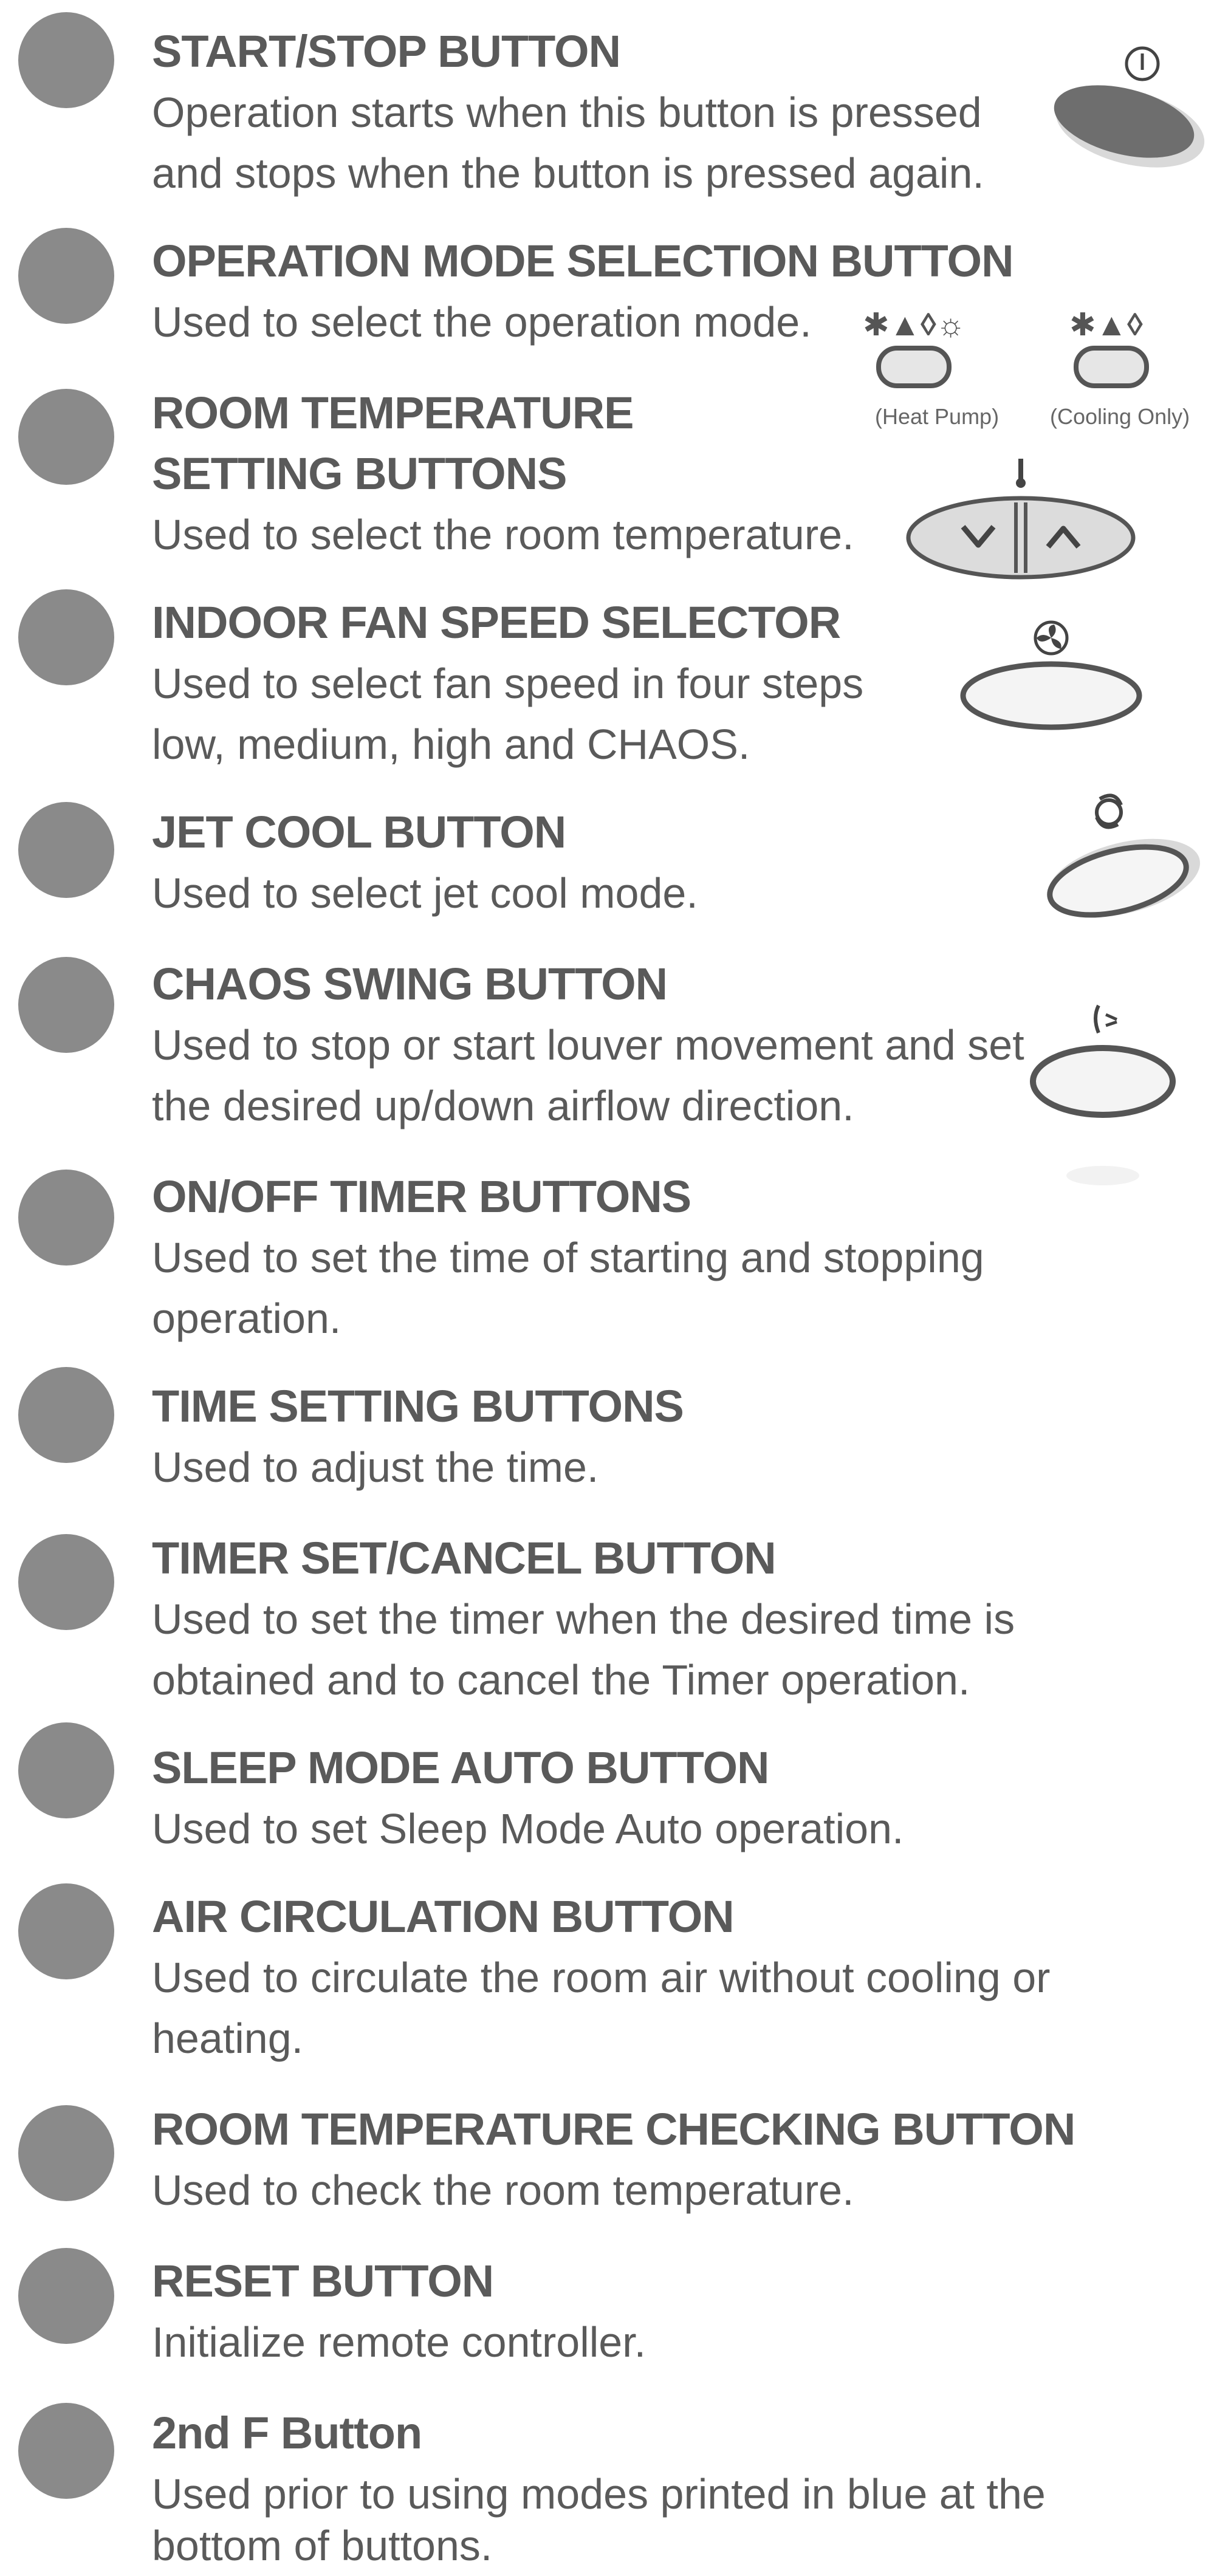  What do you see at coordinates (1120, 416) in the screenshot?
I see `cooling-only-caption: (Cooling Only)` at bounding box center [1120, 416].